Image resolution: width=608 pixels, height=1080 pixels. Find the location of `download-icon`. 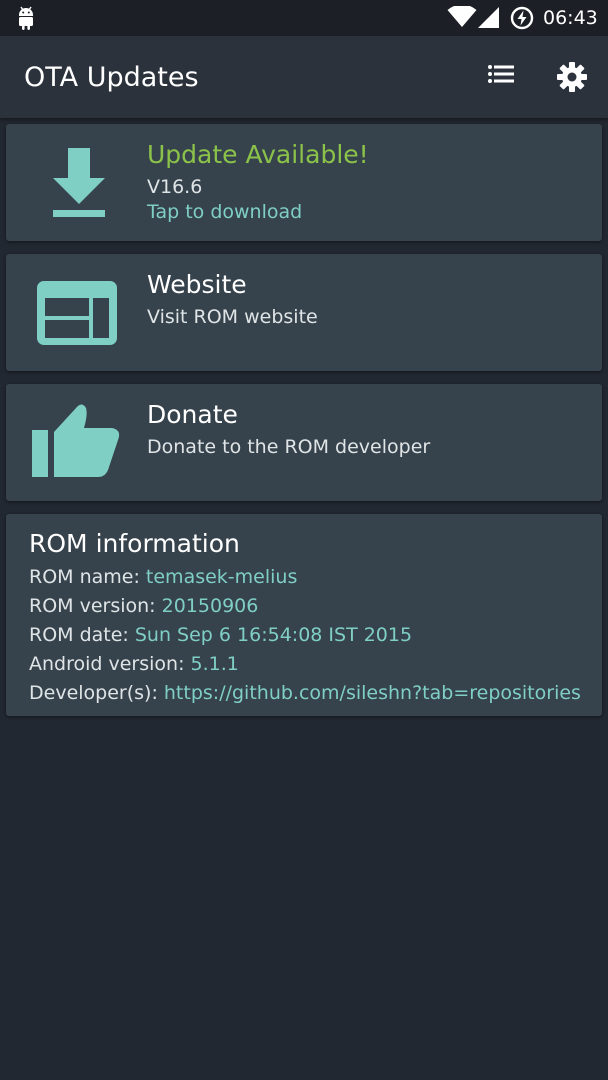

download-icon is located at coordinates (79, 182).